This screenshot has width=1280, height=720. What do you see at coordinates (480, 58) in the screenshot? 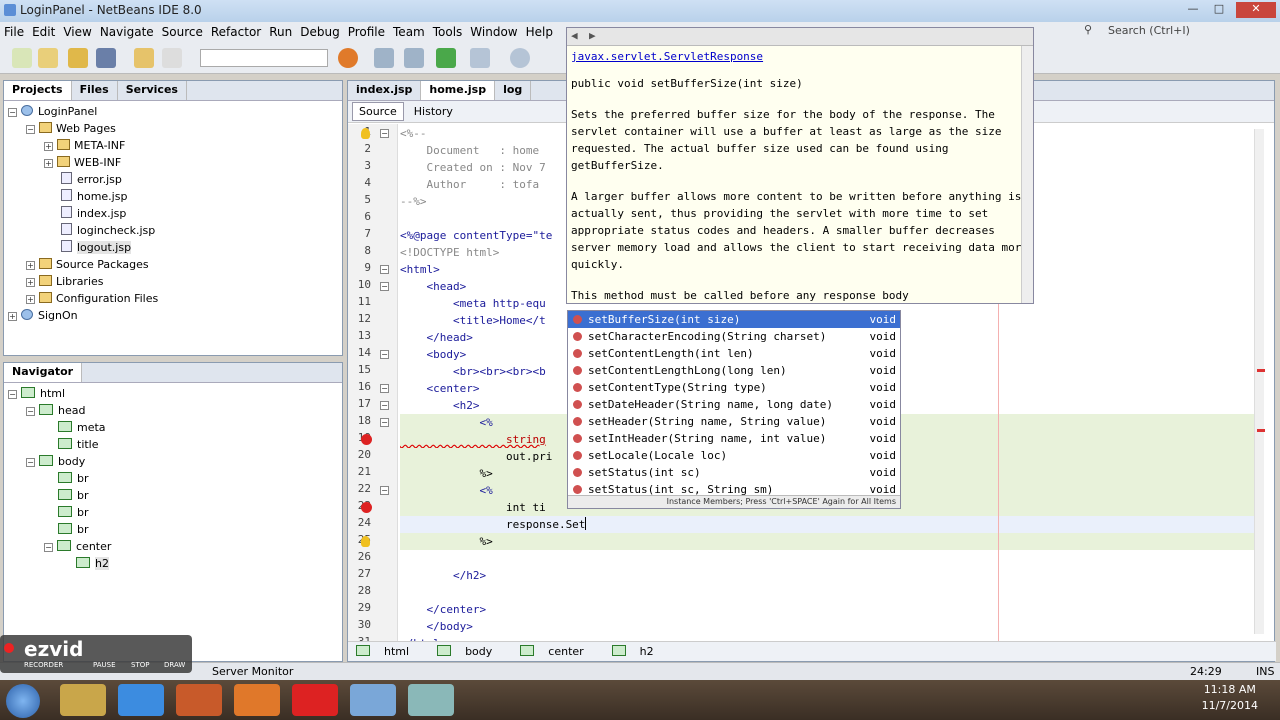
I see `debug-icon` at bounding box center [480, 58].